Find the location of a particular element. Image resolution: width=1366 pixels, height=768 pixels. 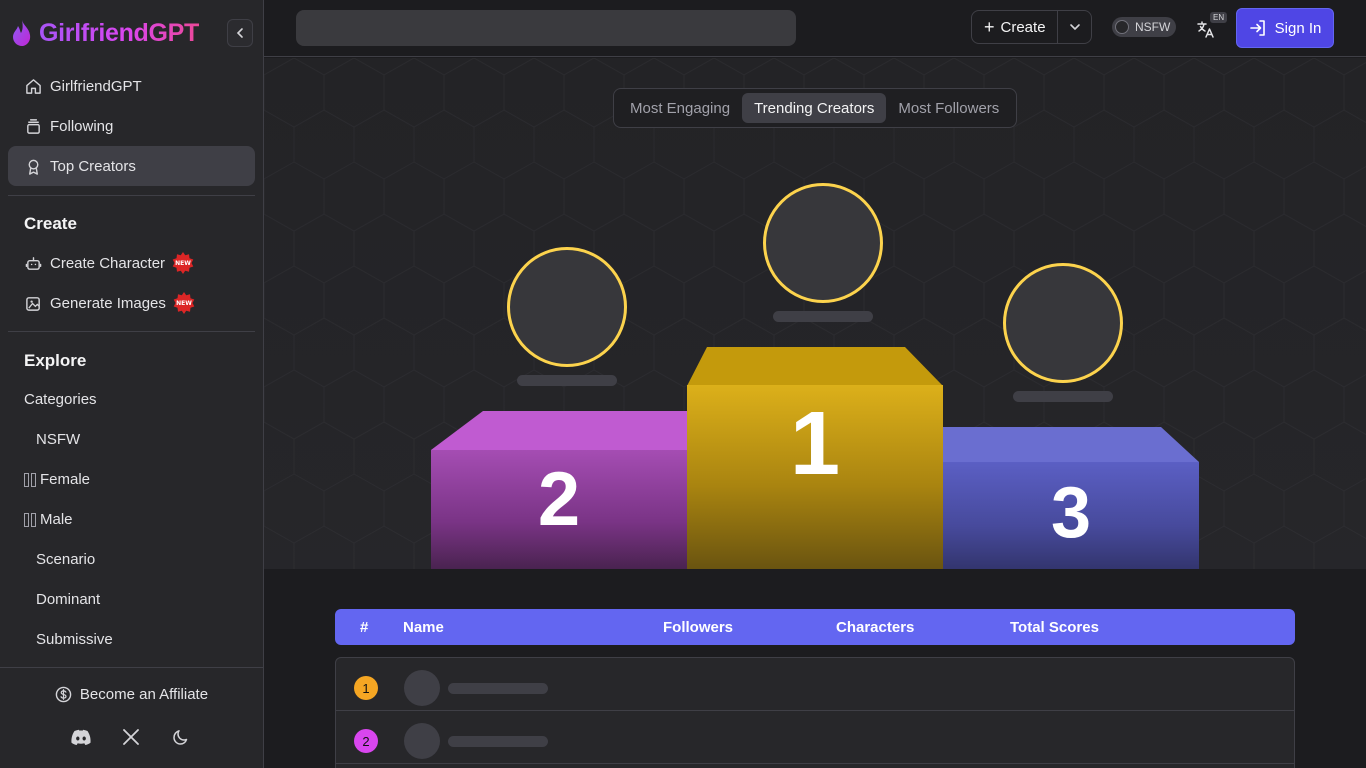

column-characters: Characters is located at coordinates (875, 627).